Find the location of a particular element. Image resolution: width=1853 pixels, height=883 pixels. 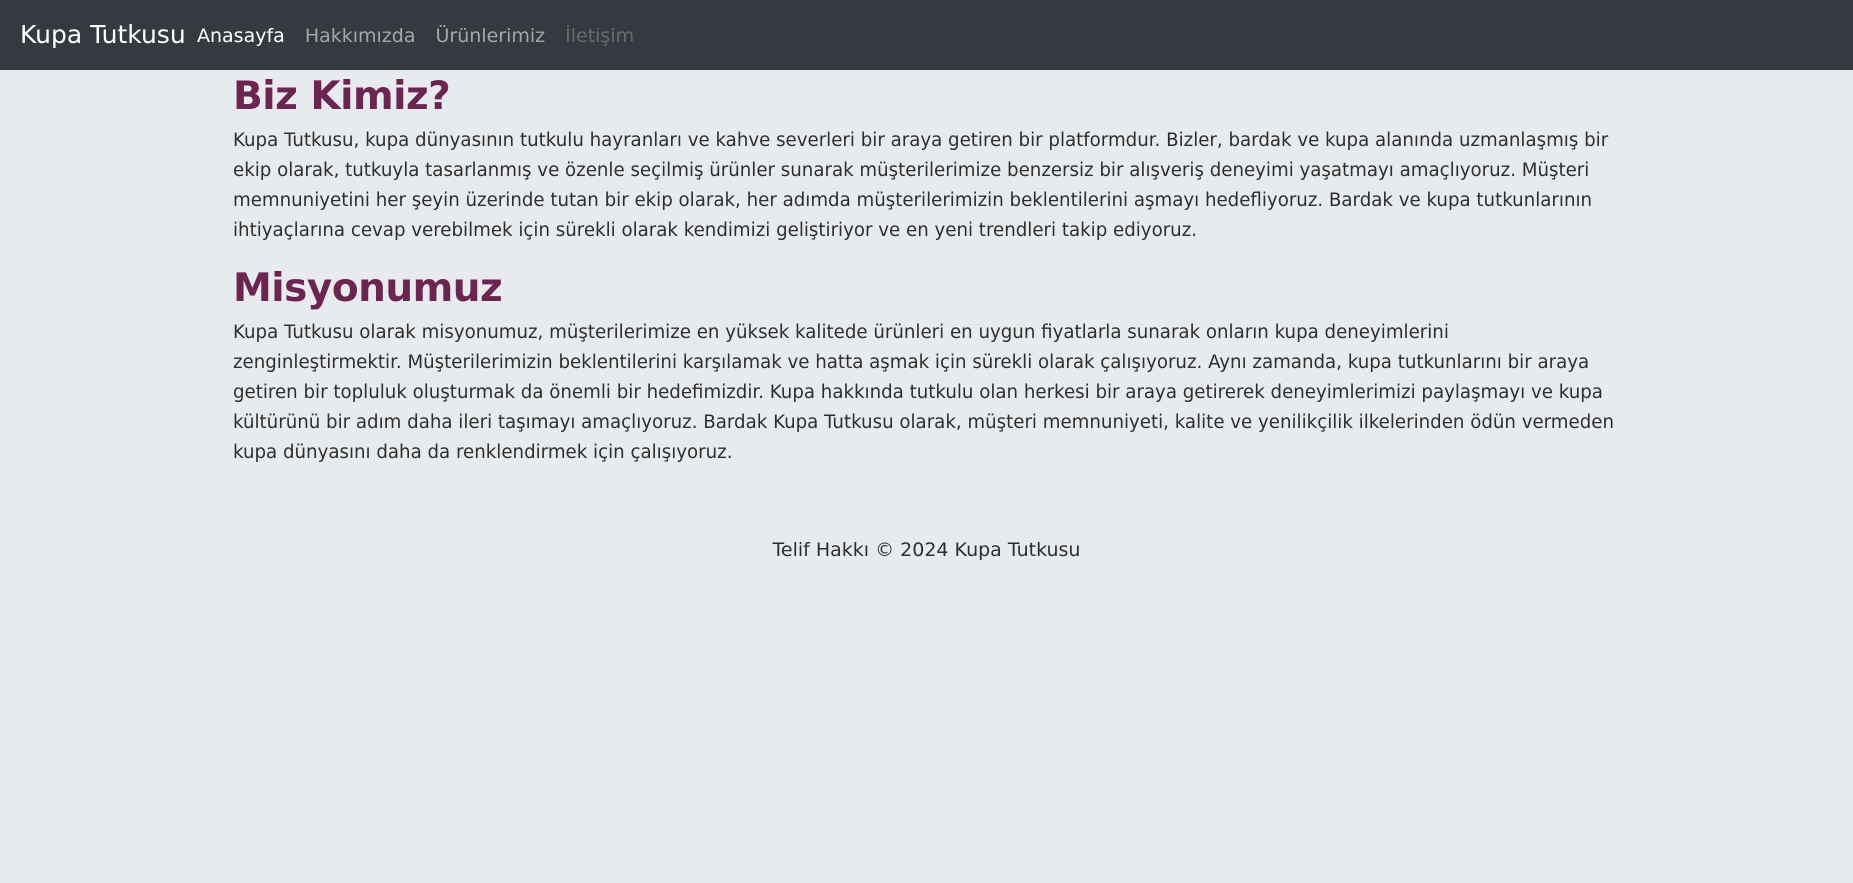

brand-link: Kupa Tutkusu is located at coordinates (103, 35).